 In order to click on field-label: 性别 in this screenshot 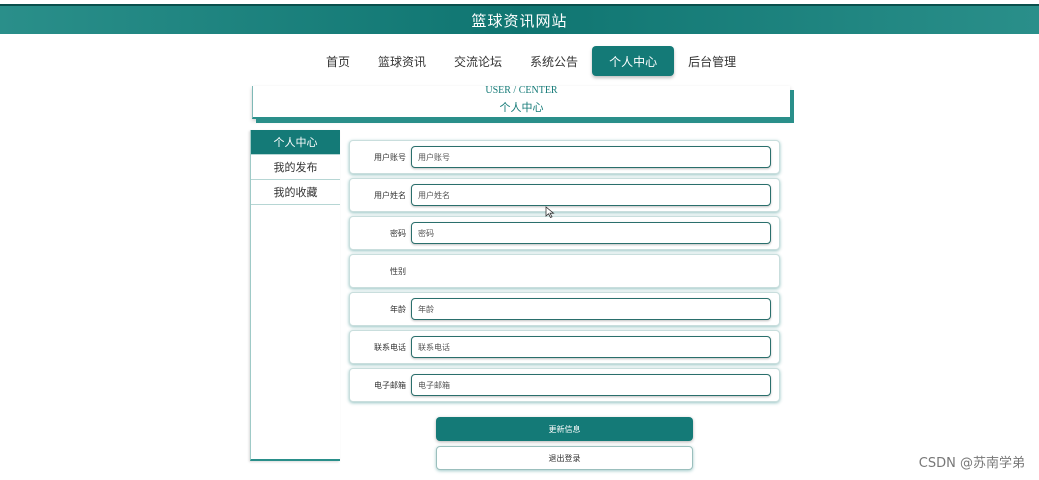, I will do `click(398, 271)`.